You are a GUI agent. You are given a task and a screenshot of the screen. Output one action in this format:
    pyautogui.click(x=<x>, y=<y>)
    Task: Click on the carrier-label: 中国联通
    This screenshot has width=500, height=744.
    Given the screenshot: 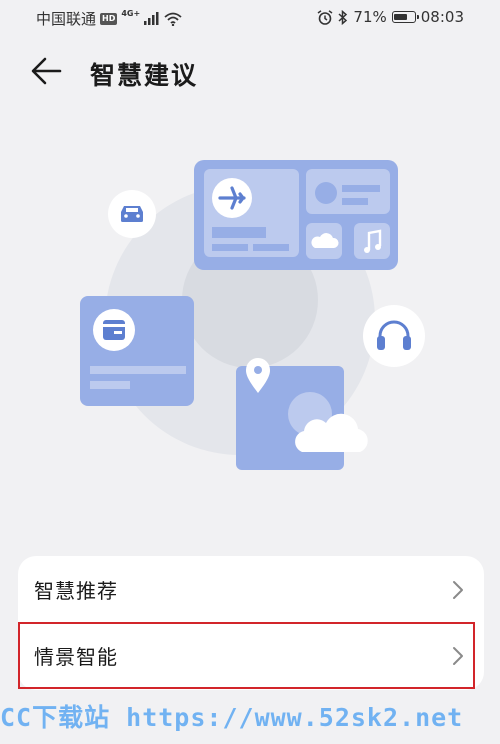 What is the action you would take?
    pyautogui.click(x=66, y=19)
    